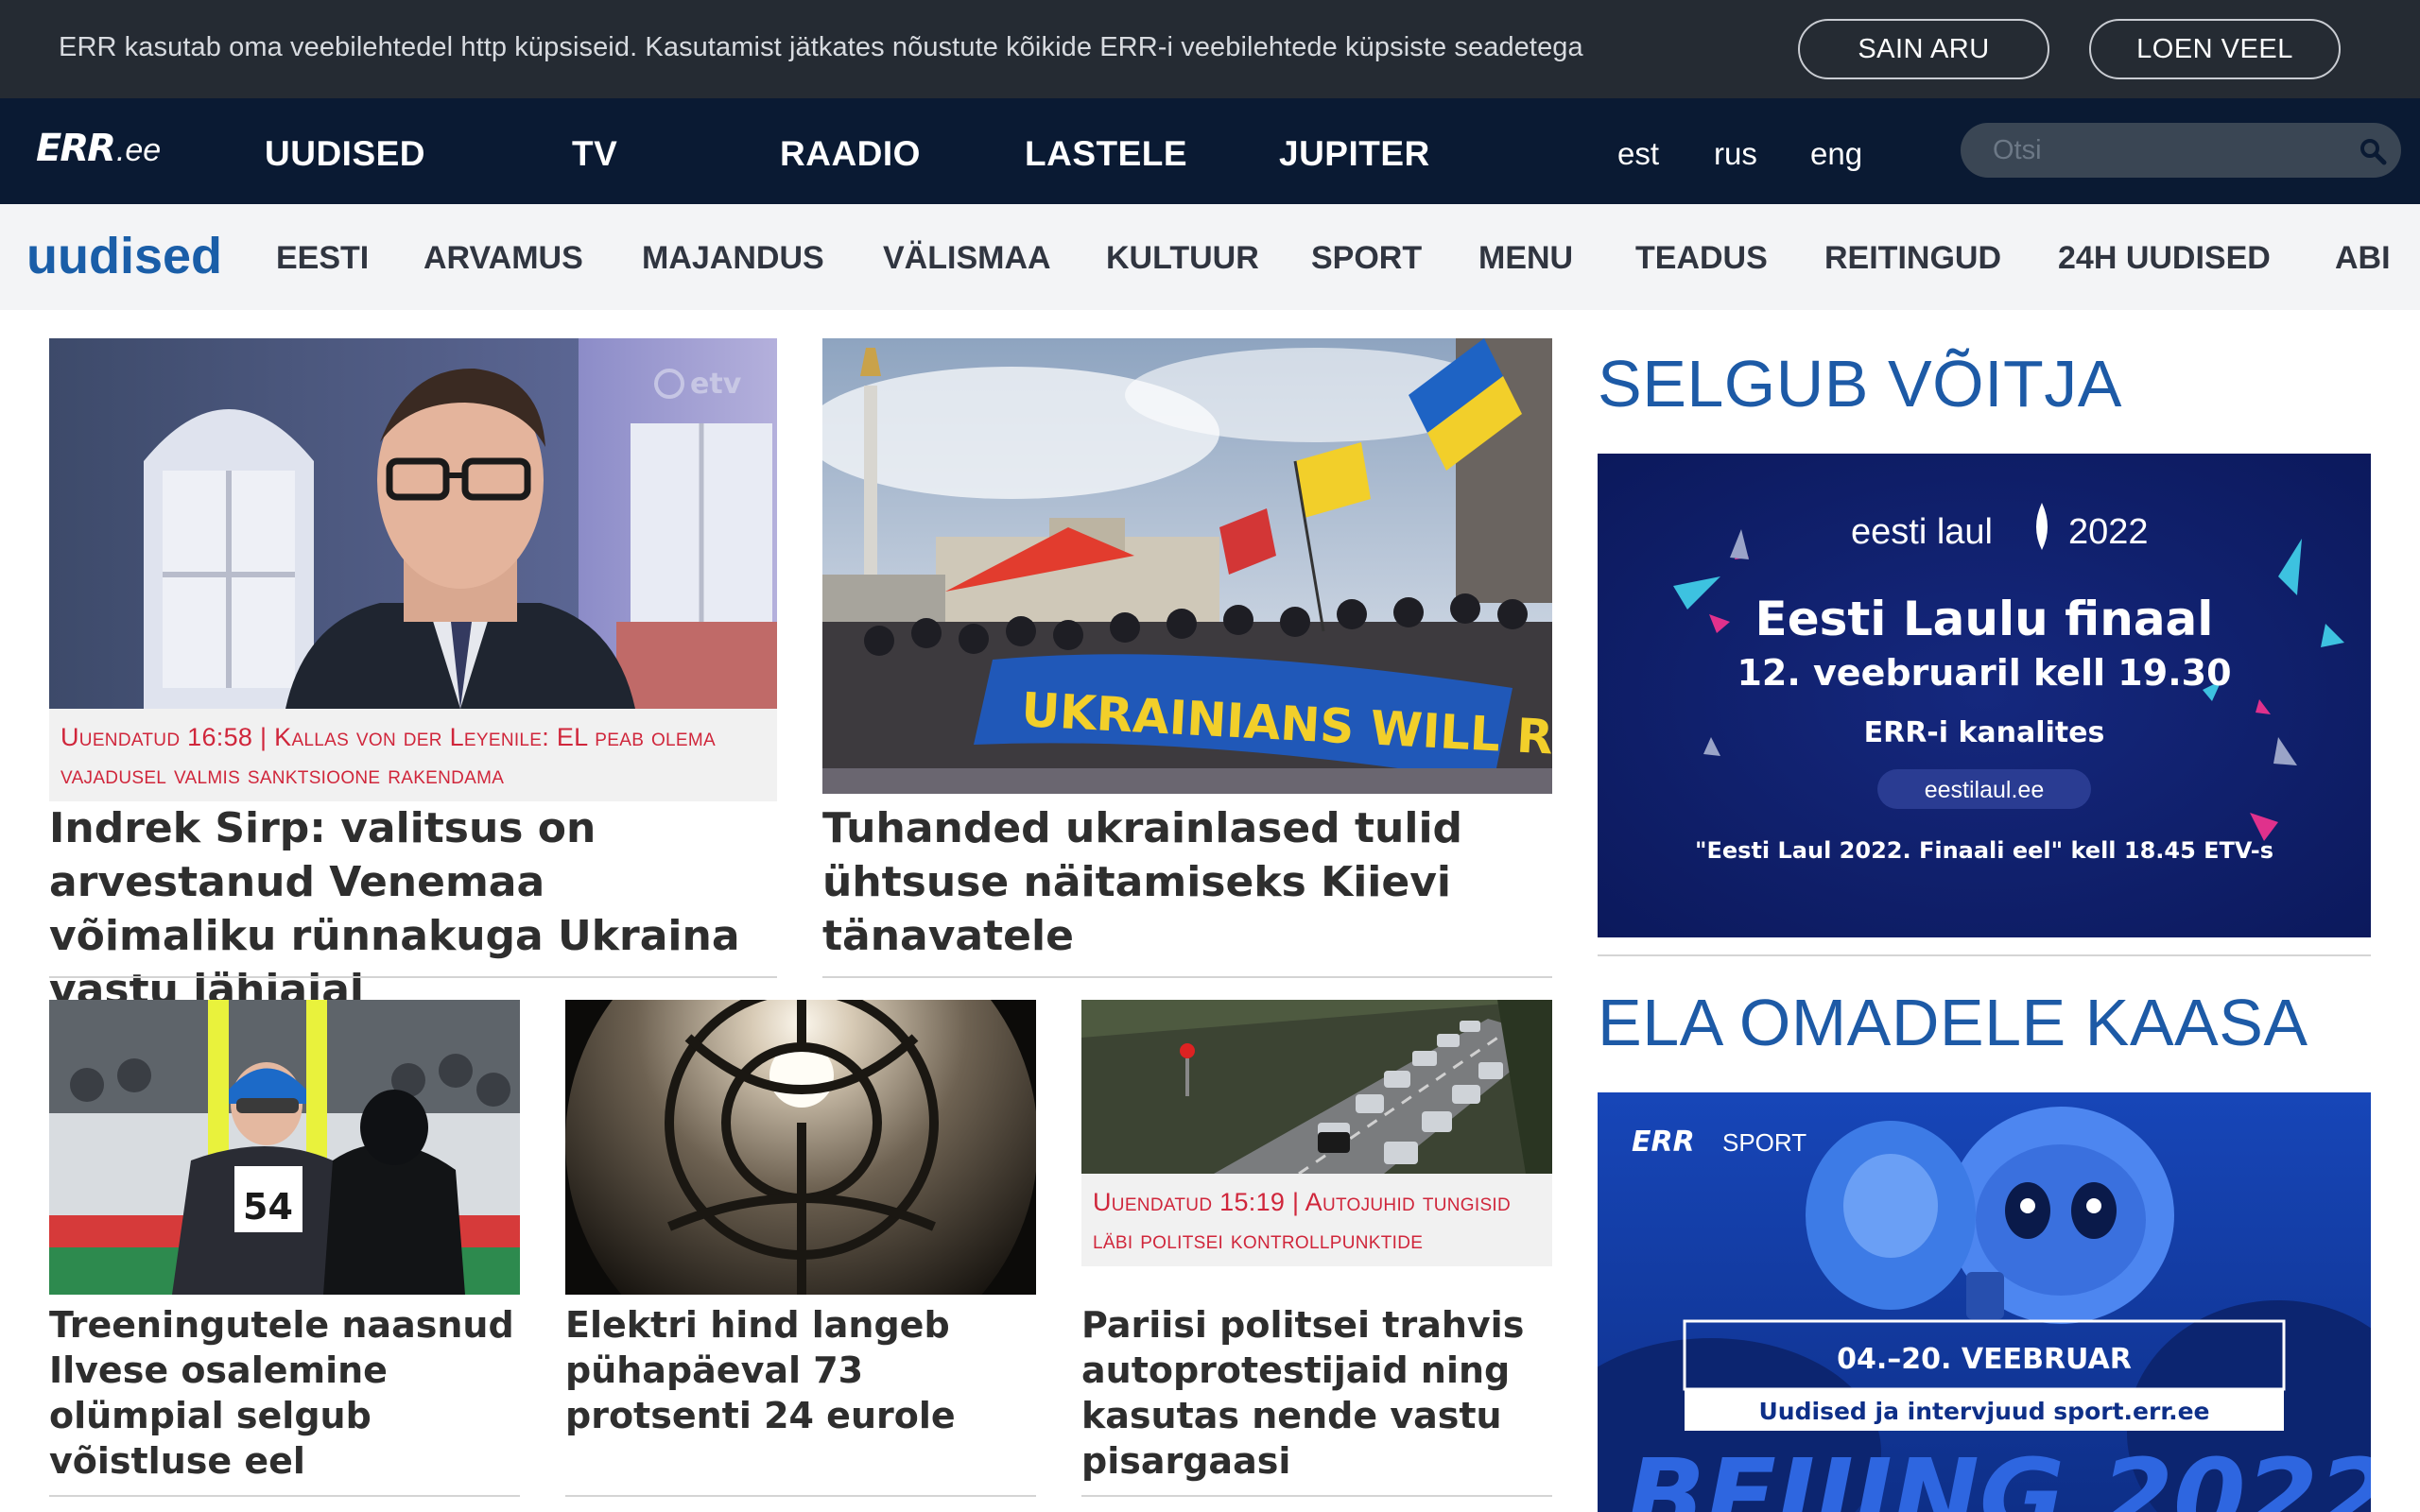 Image resolution: width=2420 pixels, height=1512 pixels. What do you see at coordinates (1354, 154) in the screenshot?
I see `nav-item-jupiter: JUPITER` at bounding box center [1354, 154].